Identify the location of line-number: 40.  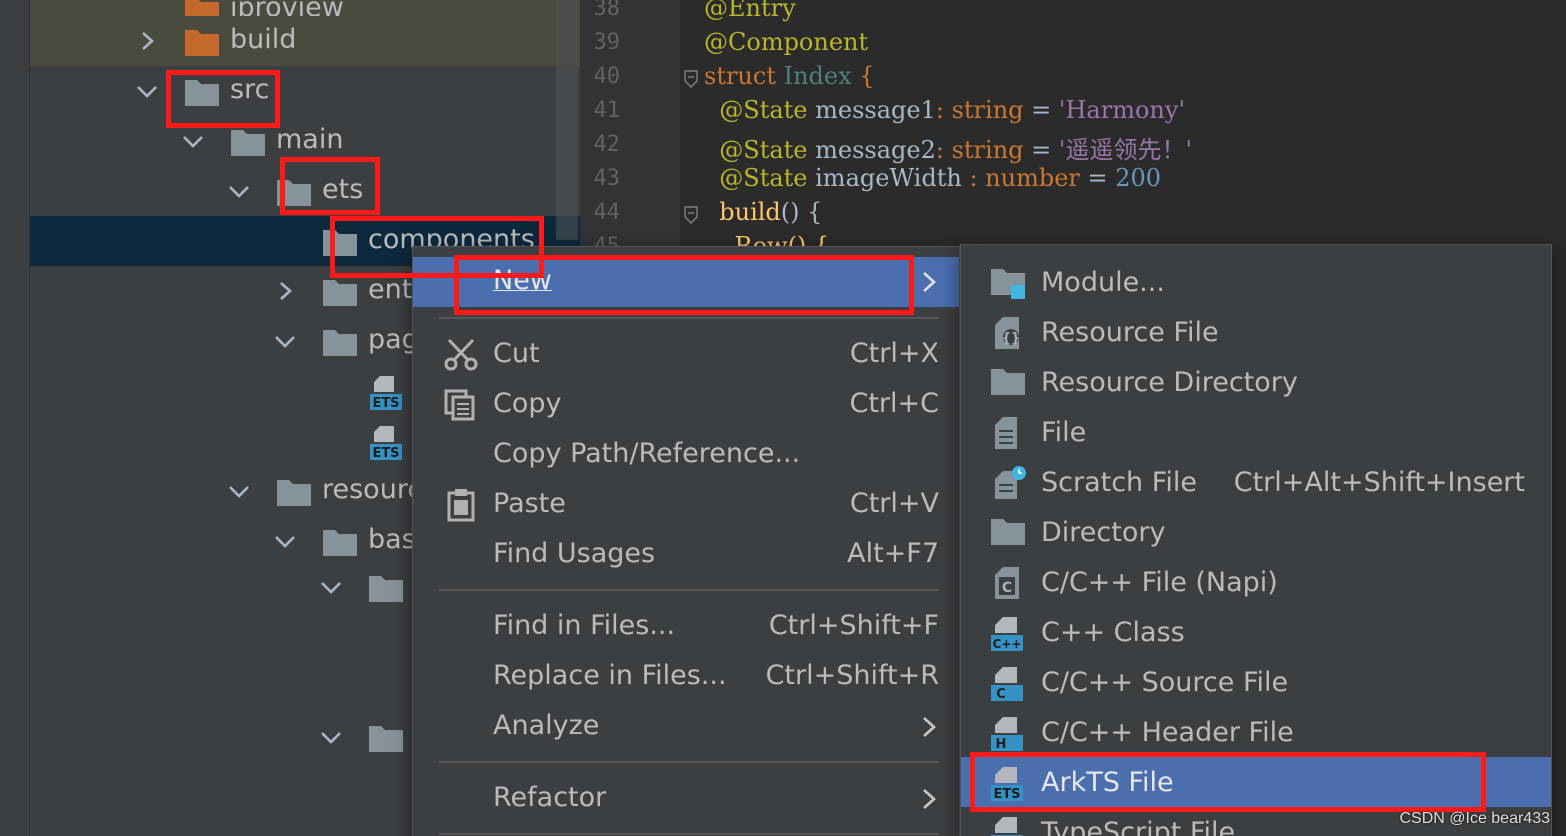
(607, 76).